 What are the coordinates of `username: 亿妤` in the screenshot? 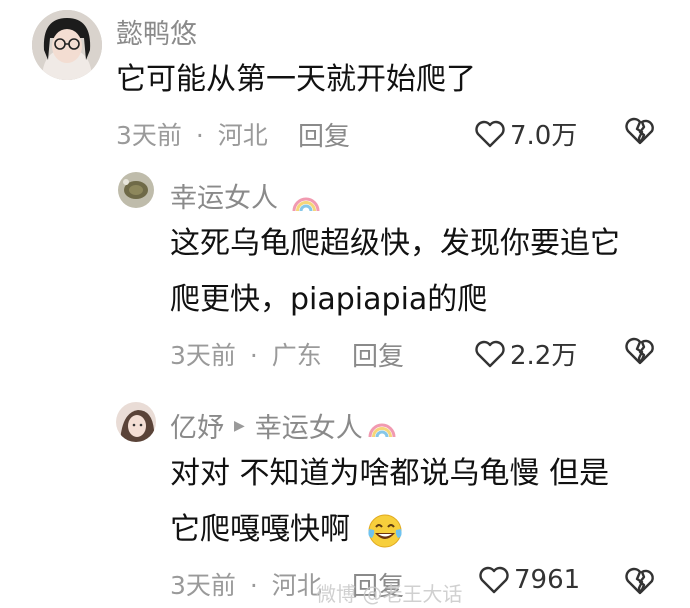 It's located at (197, 425).